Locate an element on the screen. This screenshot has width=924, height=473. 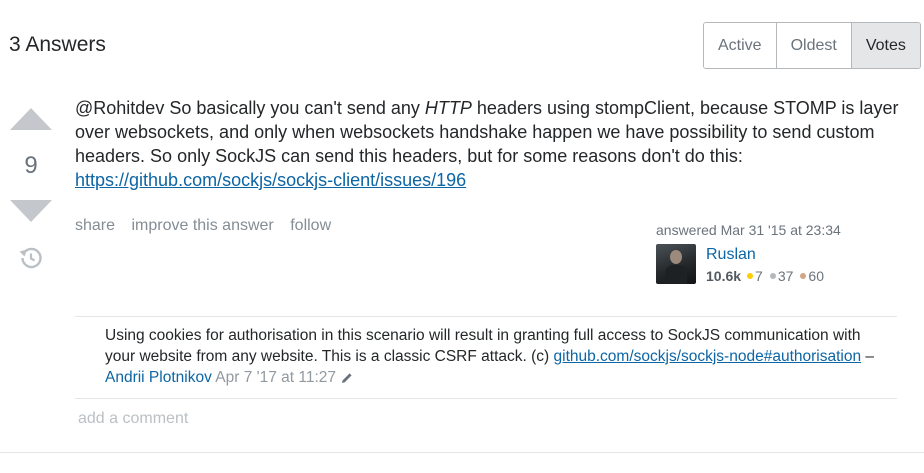
gold-badge-icon is located at coordinates (750, 276).